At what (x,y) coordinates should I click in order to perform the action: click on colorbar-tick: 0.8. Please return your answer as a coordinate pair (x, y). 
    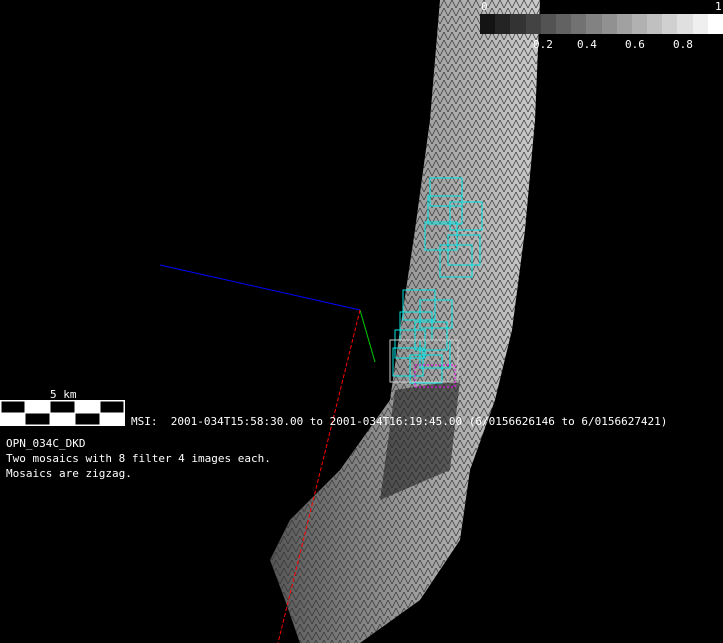
    Looking at the image, I should click on (683, 44).